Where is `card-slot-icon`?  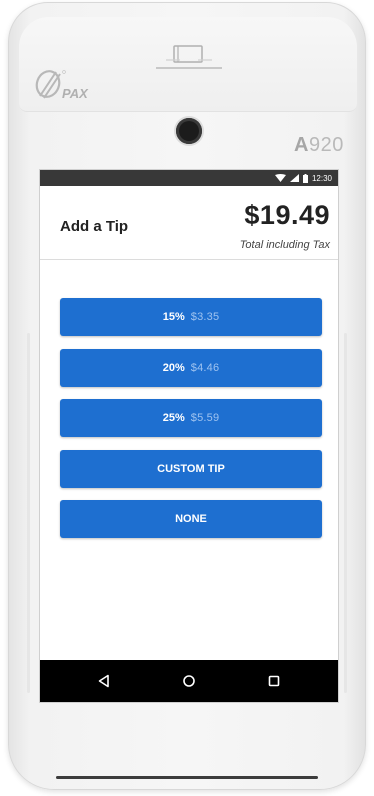
card-slot-icon is located at coordinates (189, 57).